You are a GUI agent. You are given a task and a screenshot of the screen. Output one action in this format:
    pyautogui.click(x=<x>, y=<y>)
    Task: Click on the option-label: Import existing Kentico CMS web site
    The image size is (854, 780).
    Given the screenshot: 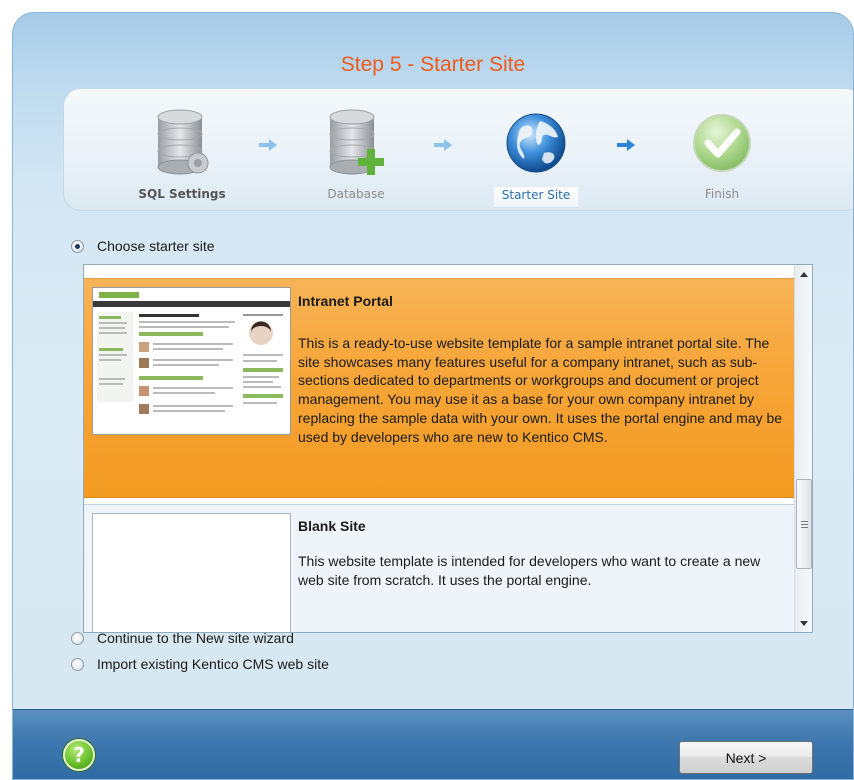 What is the action you would take?
    pyautogui.click(x=213, y=664)
    